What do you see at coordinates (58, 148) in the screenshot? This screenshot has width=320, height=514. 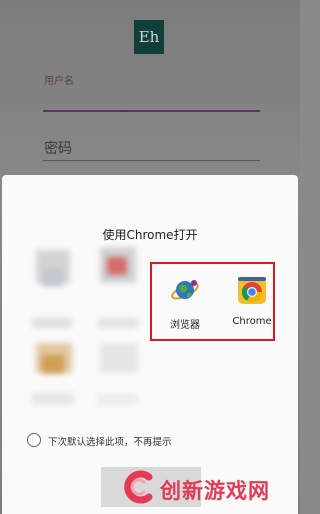 I see `password-field: 密码` at bounding box center [58, 148].